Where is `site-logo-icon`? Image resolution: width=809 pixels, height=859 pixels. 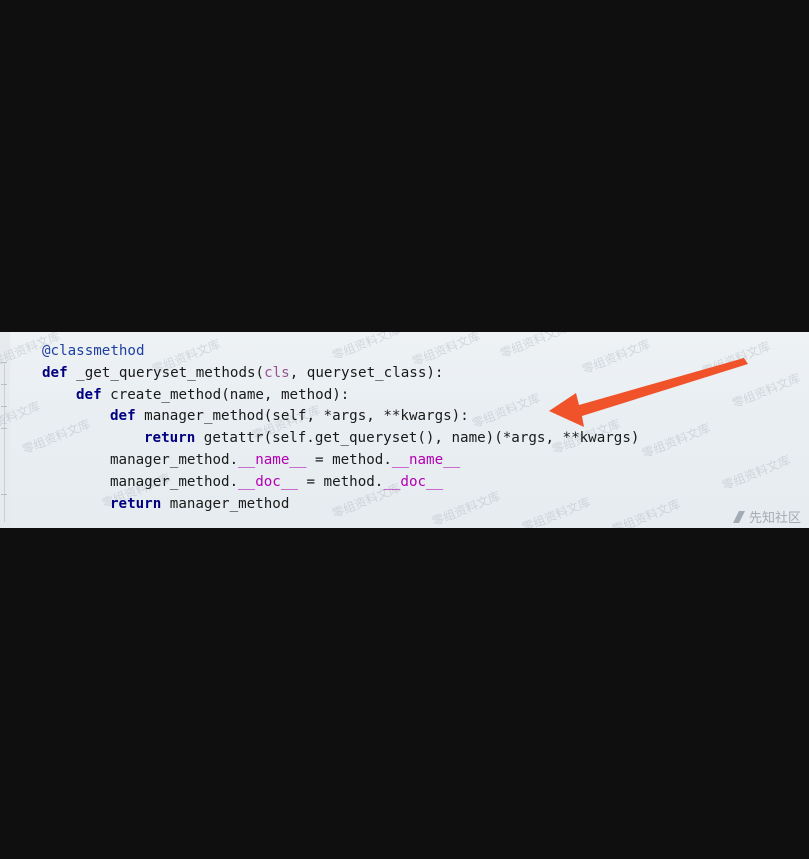 site-logo-icon is located at coordinates (738, 516).